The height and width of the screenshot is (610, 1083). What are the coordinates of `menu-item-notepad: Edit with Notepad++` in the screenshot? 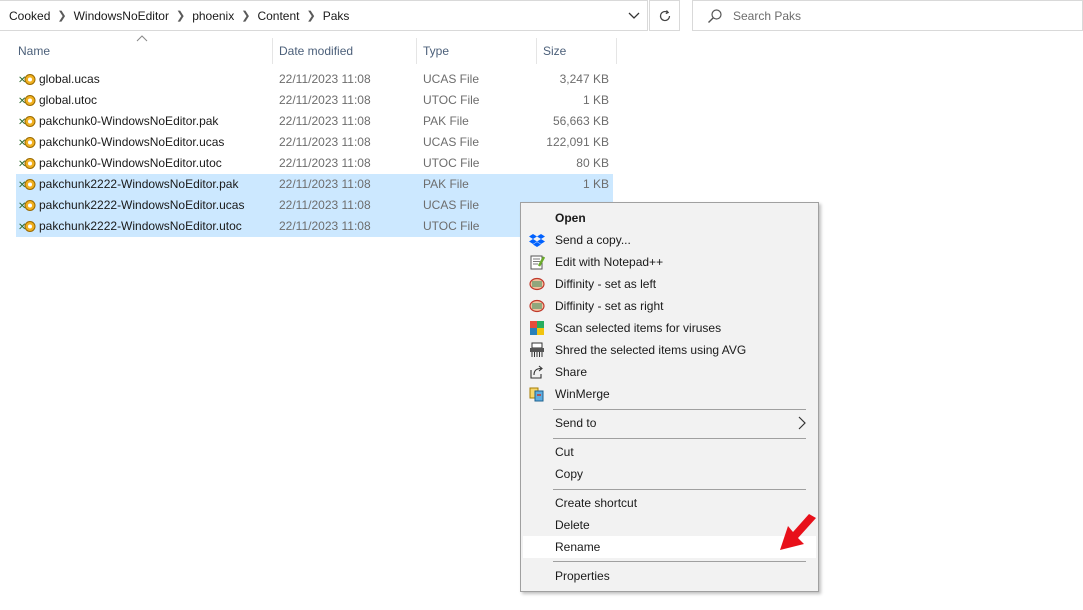 It's located at (669, 262).